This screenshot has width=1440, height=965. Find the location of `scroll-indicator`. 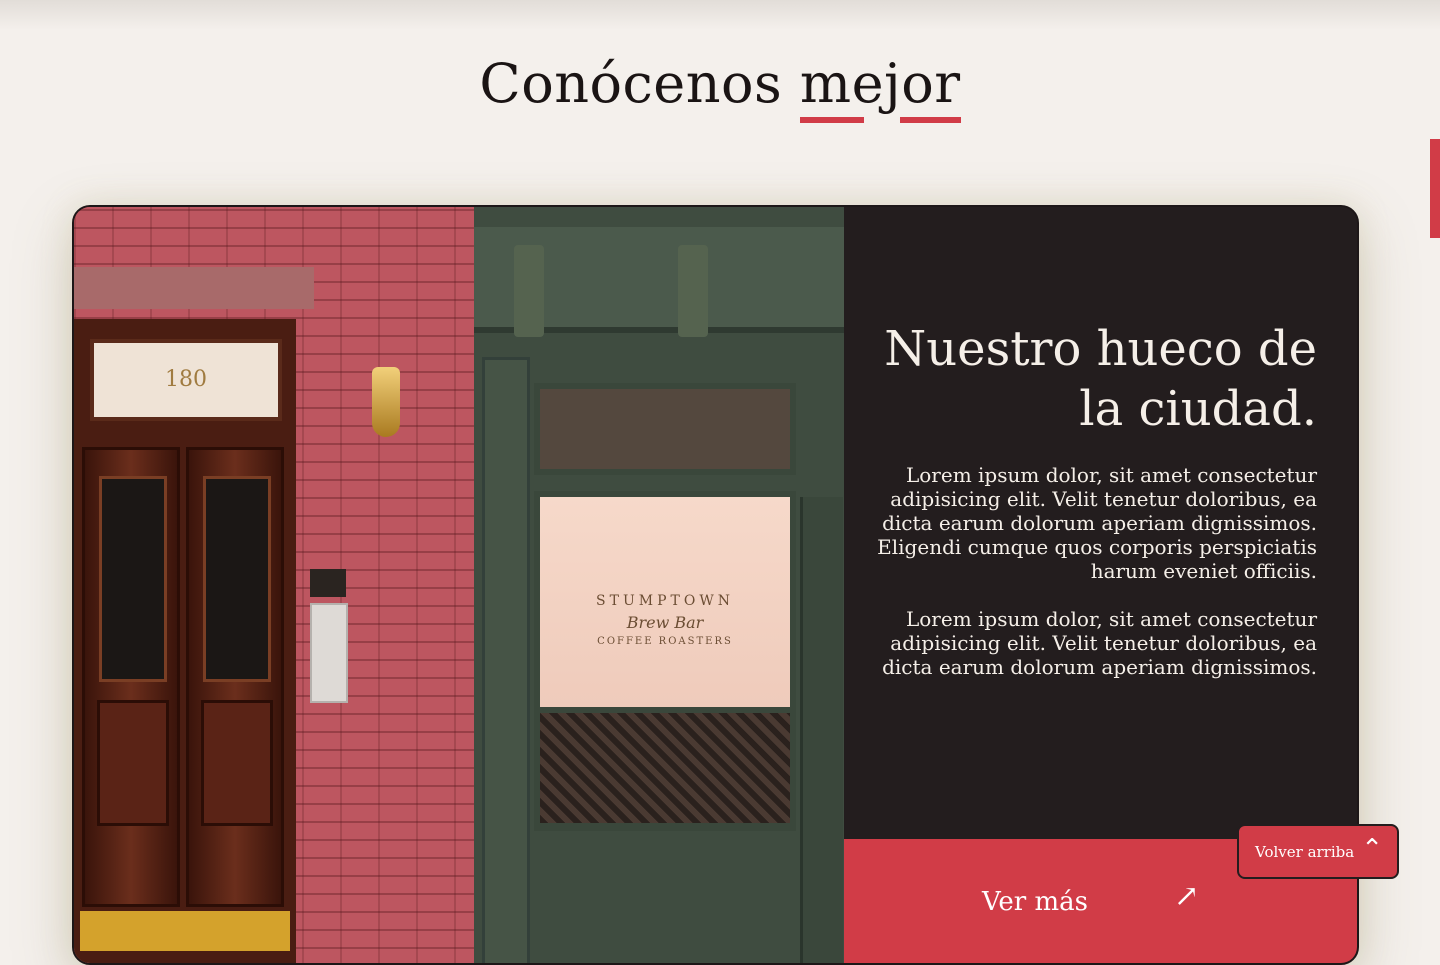

scroll-indicator is located at coordinates (1435, 188).